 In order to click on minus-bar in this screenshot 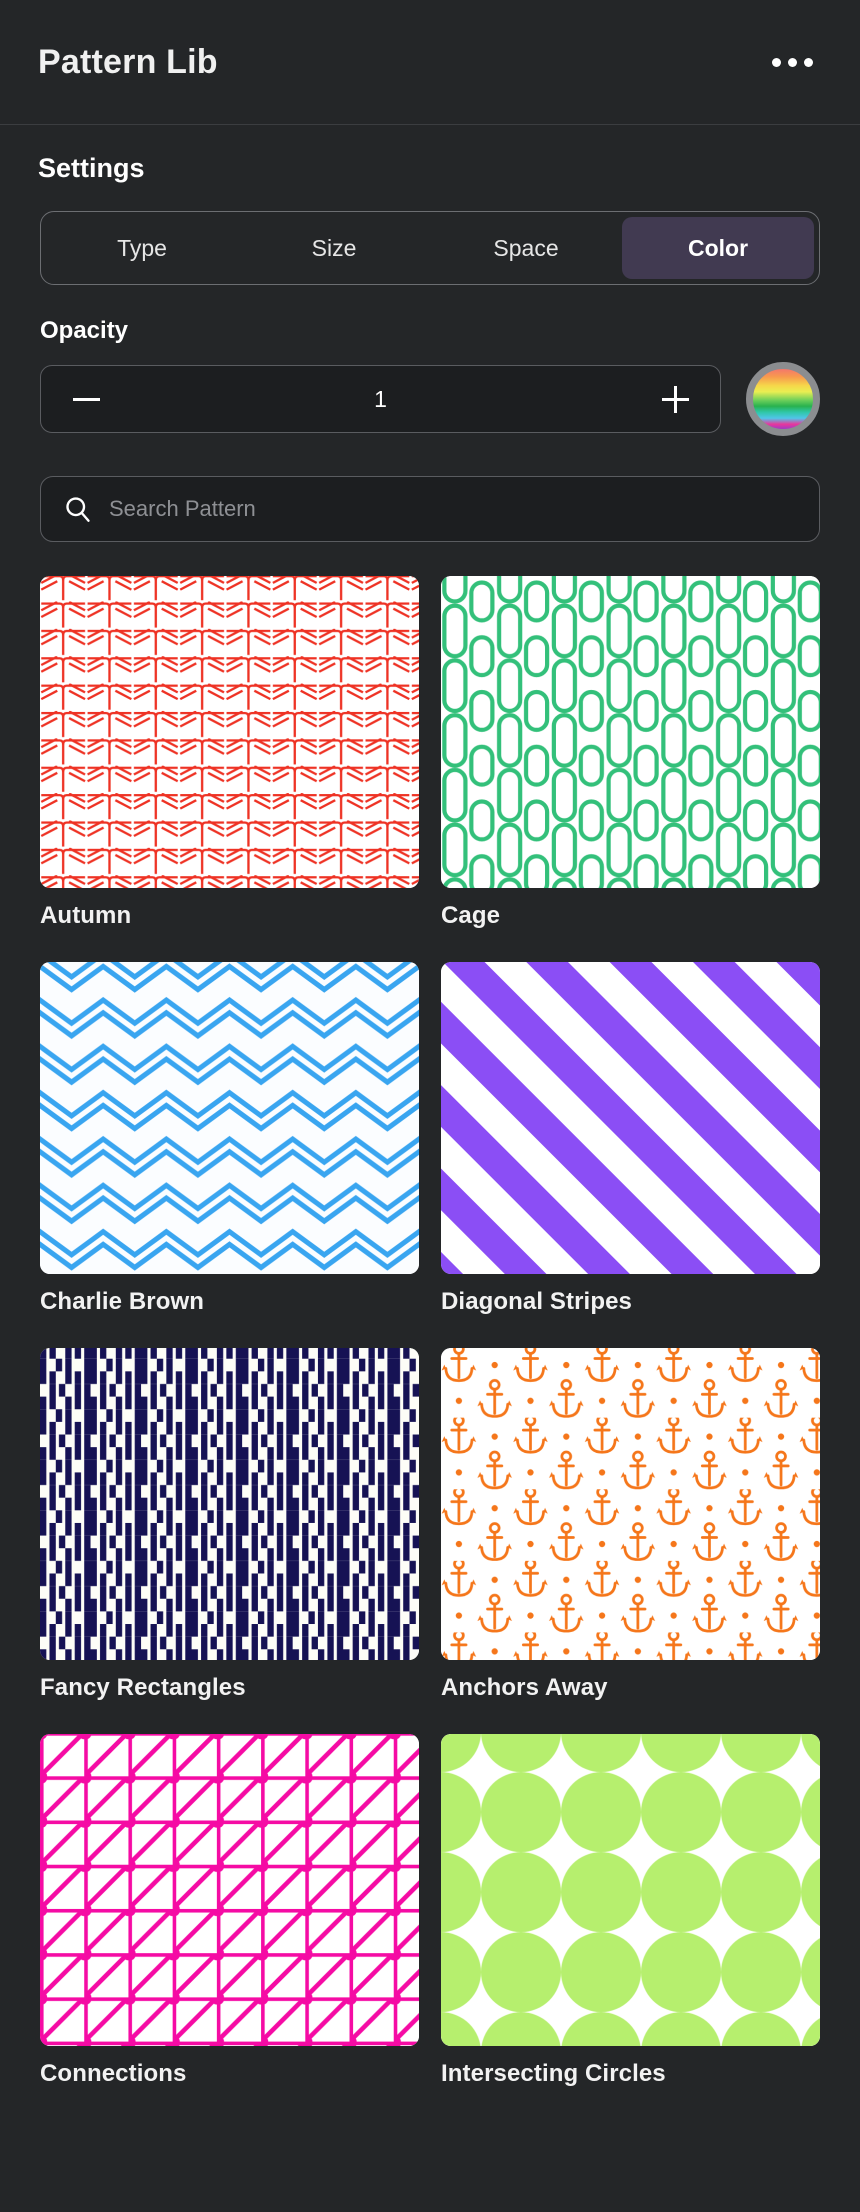, I will do `click(86, 399)`.